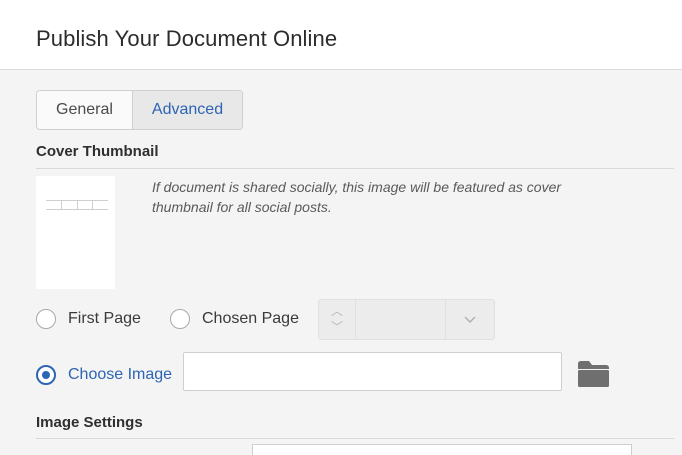 The height and width of the screenshot is (455, 682). I want to click on thumbnail-table-graphic, so click(77, 205).